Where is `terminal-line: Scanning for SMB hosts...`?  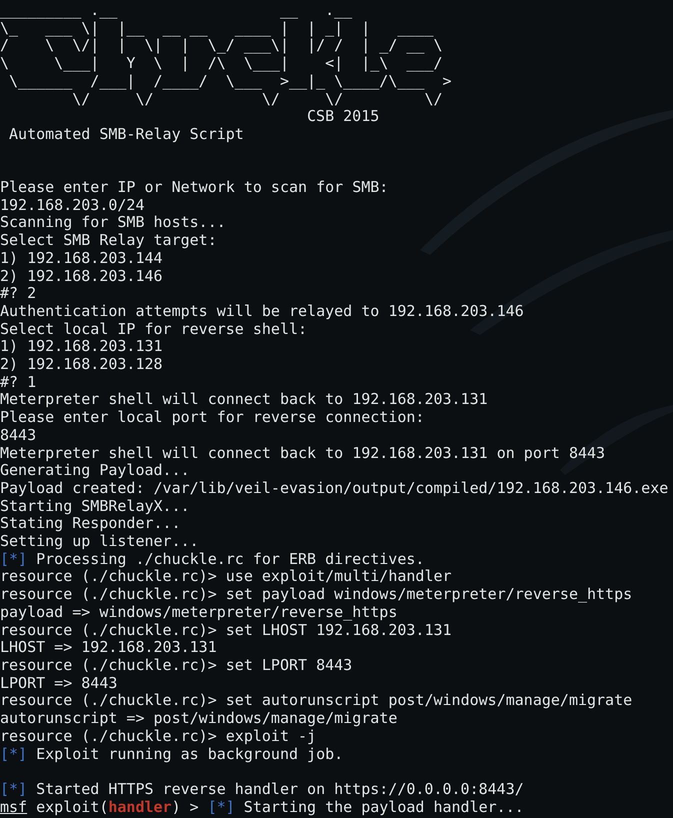 terminal-line: Scanning for SMB hosts... is located at coordinates (113, 223).